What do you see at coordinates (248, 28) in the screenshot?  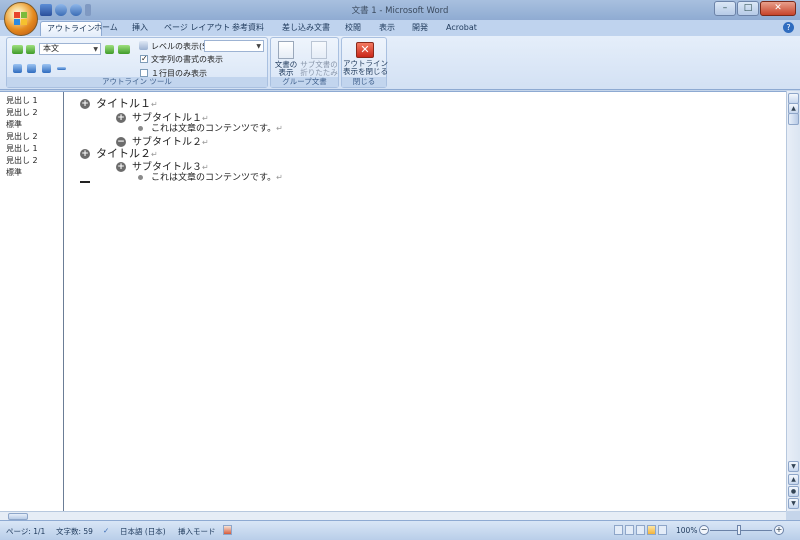 I see `tab-references: 参考資料` at bounding box center [248, 28].